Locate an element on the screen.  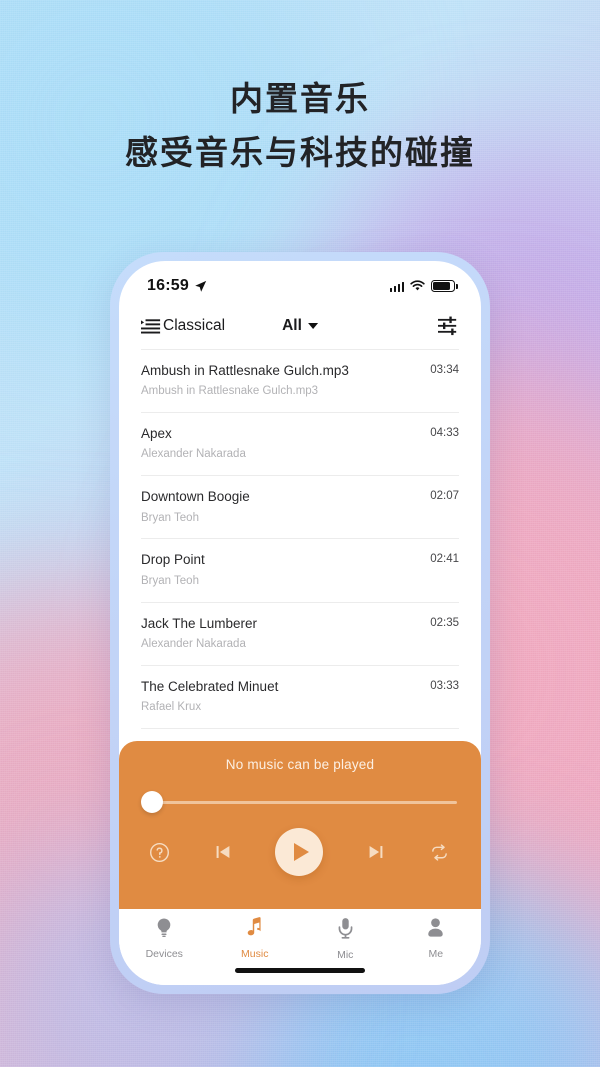
status-bar-left: 16:59 is located at coordinates (177, 286).